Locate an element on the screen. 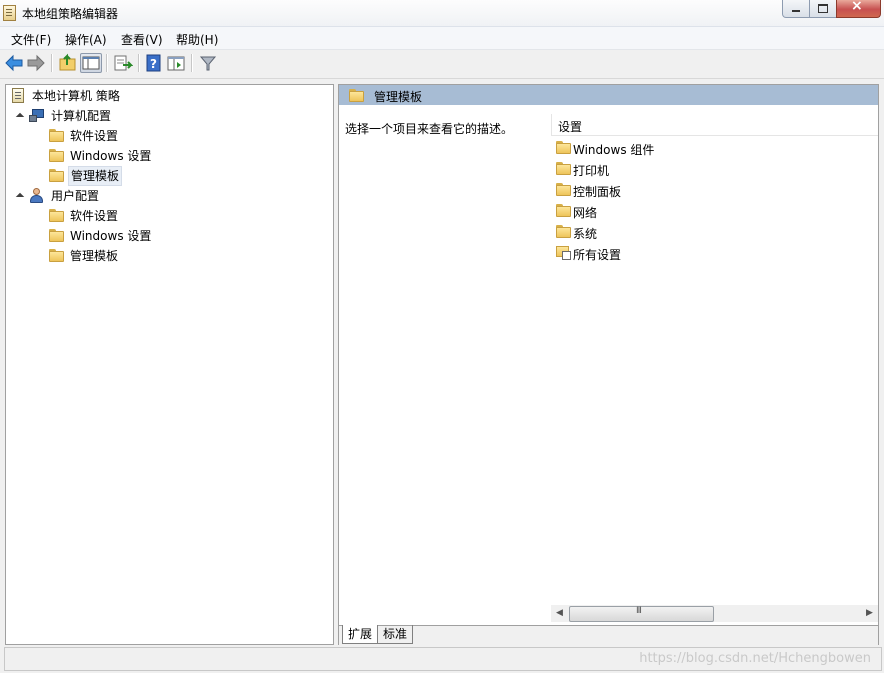 The width and height of the screenshot is (884, 673). maximize-button is located at coordinates (823, 9).